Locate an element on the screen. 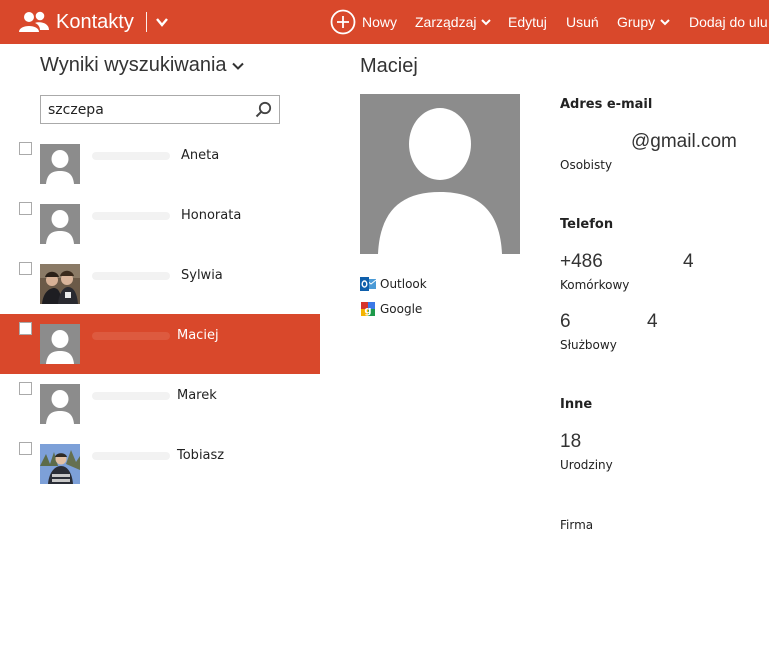 Image resolution: width=769 pixels, height=662 pixels. list-item: Aneta is located at coordinates (160, 164).